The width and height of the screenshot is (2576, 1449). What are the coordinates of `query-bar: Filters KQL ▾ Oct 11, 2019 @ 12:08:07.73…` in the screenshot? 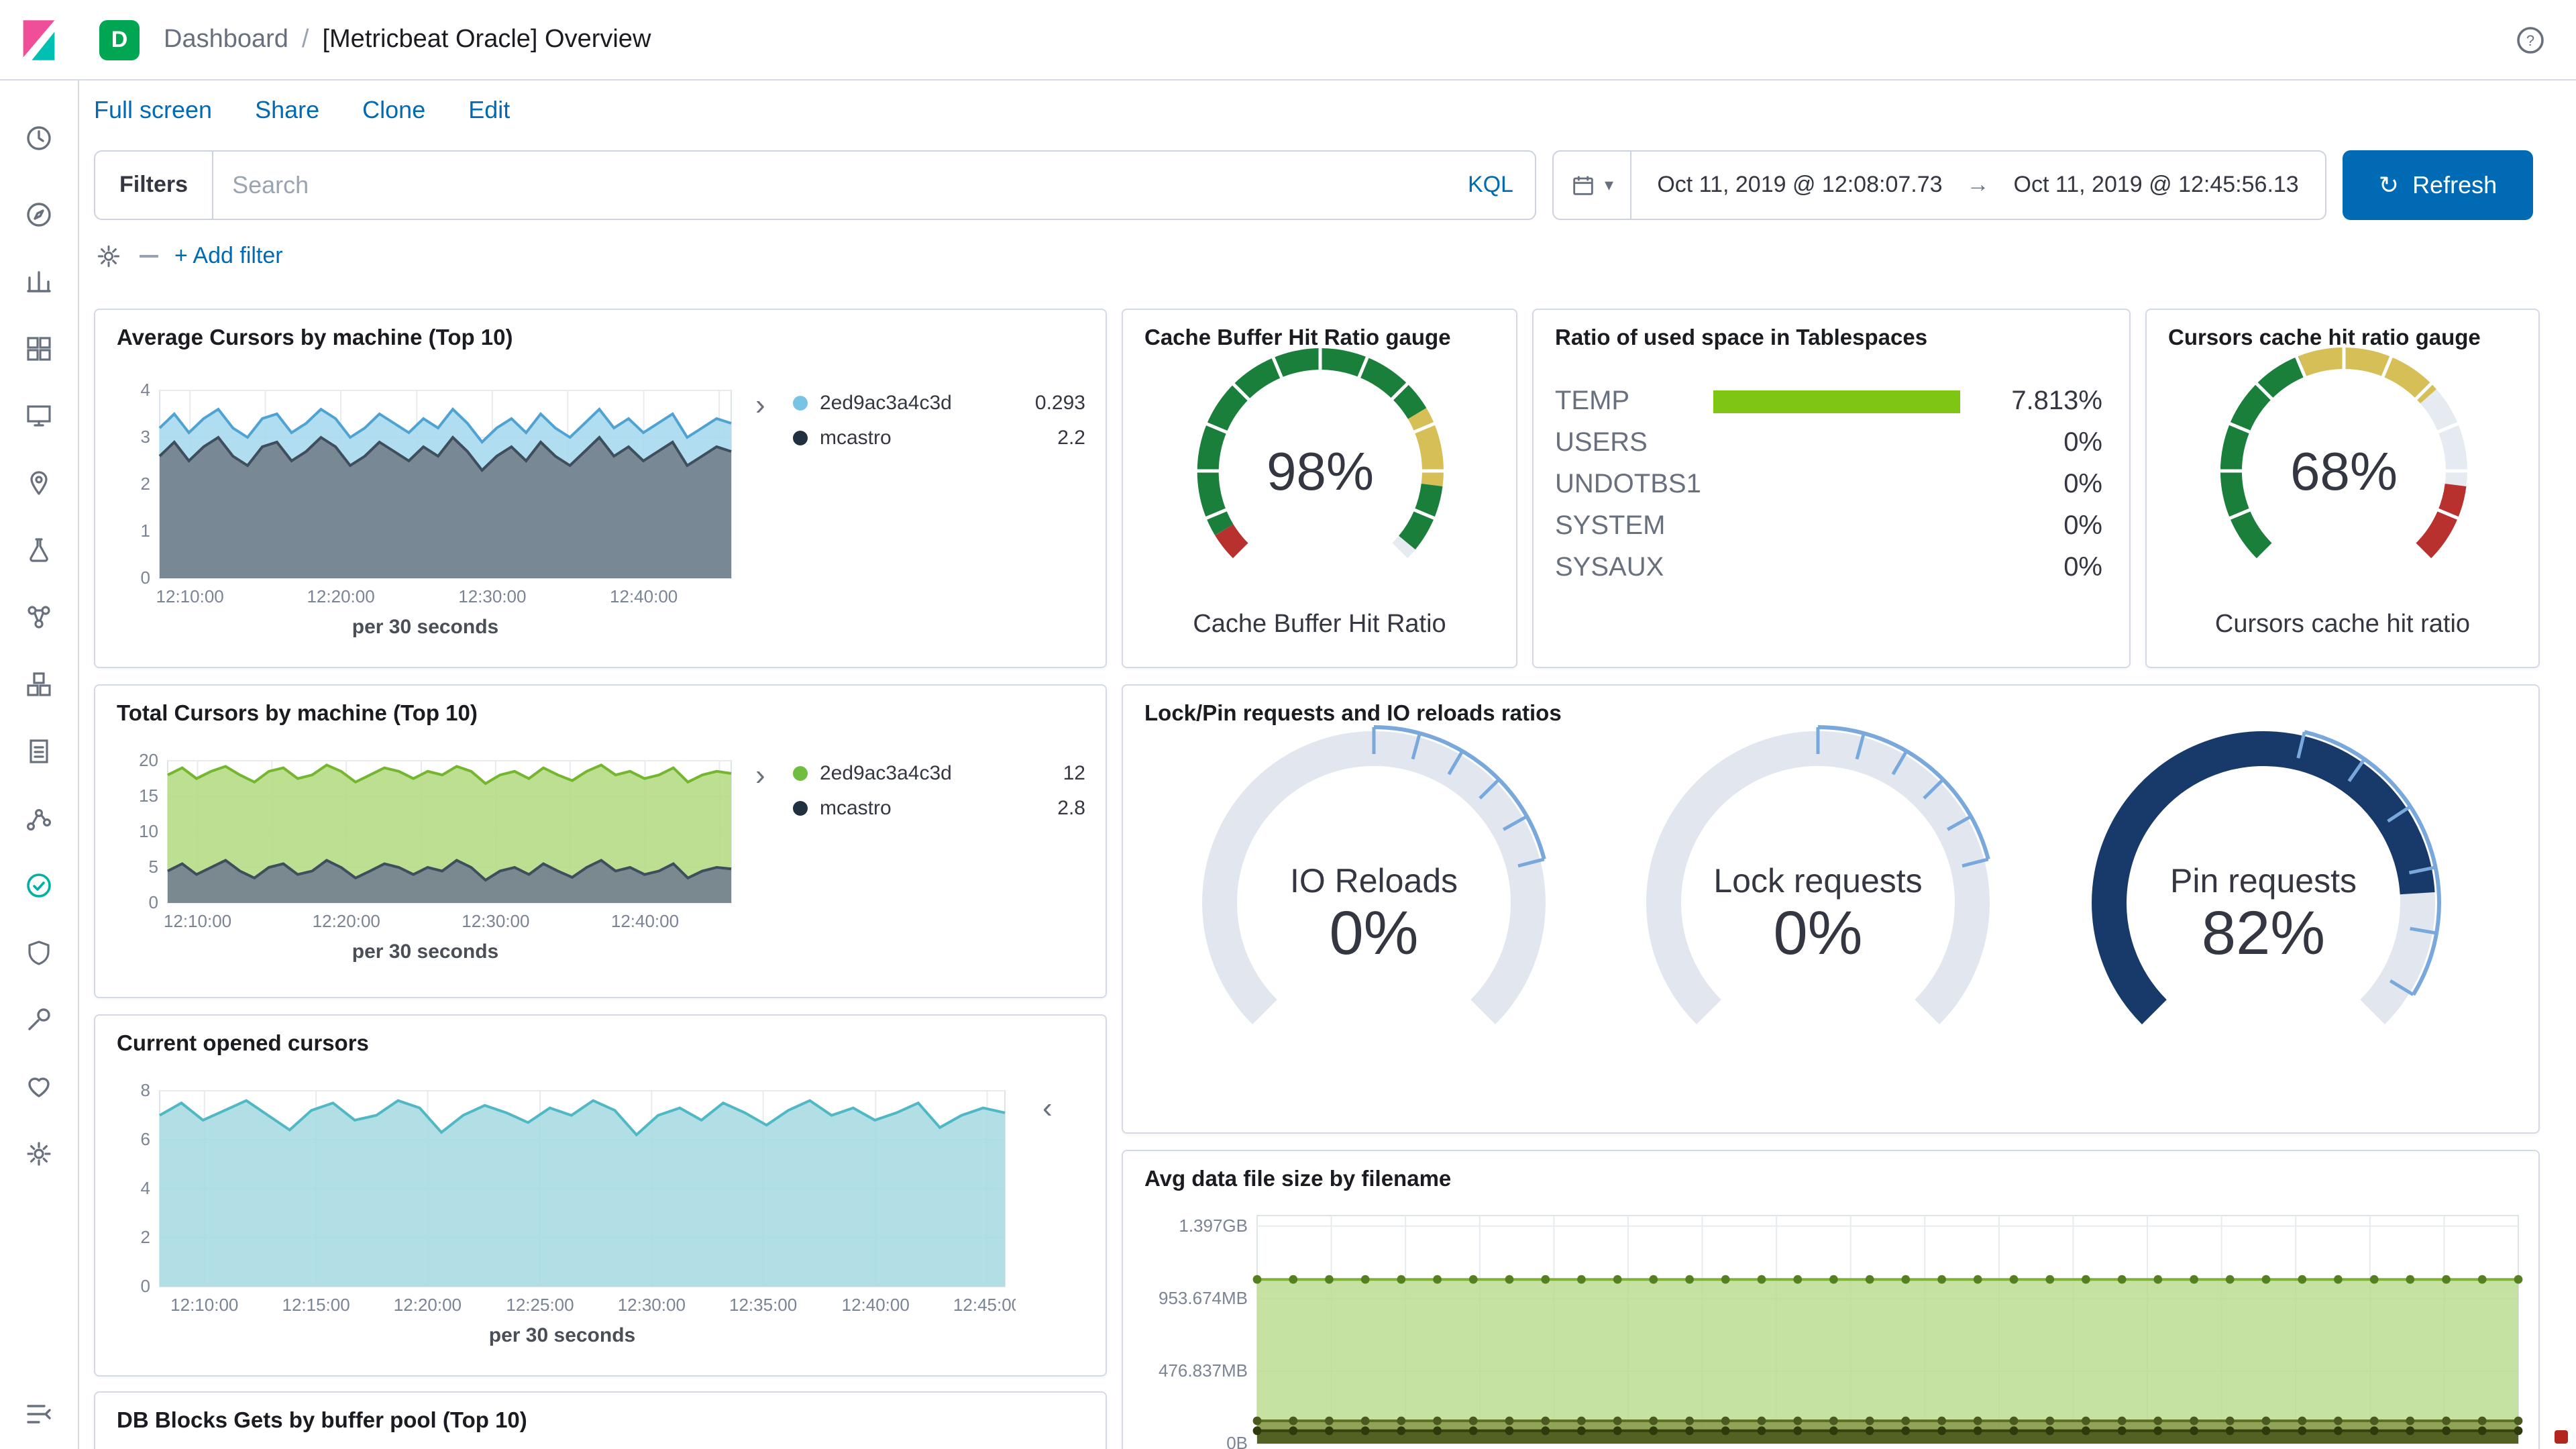 It's located at (1313, 185).